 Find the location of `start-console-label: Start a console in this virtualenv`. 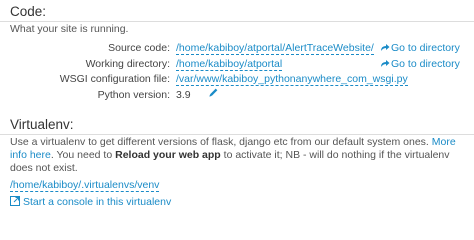

start-console-label: Start a console in this virtualenv is located at coordinates (97, 202).